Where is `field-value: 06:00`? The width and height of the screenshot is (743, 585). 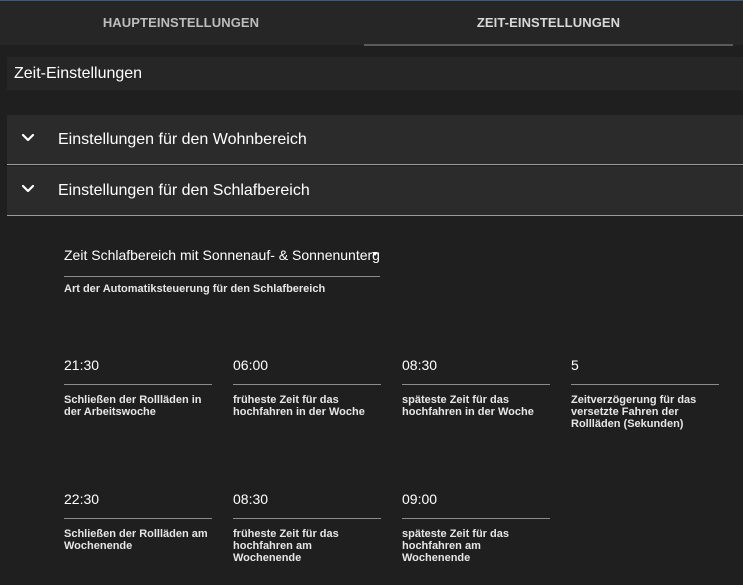
field-value: 06:00 is located at coordinates (250, 365).